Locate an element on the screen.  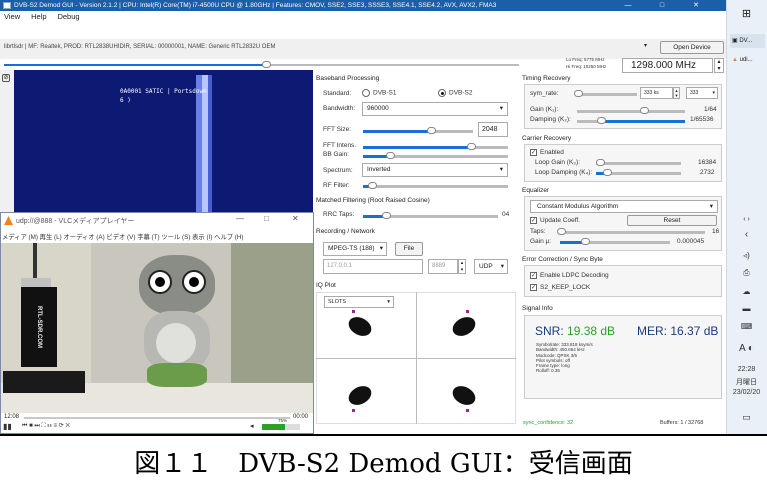
clock-time: 22:28 is located at coordinates (746, 369).